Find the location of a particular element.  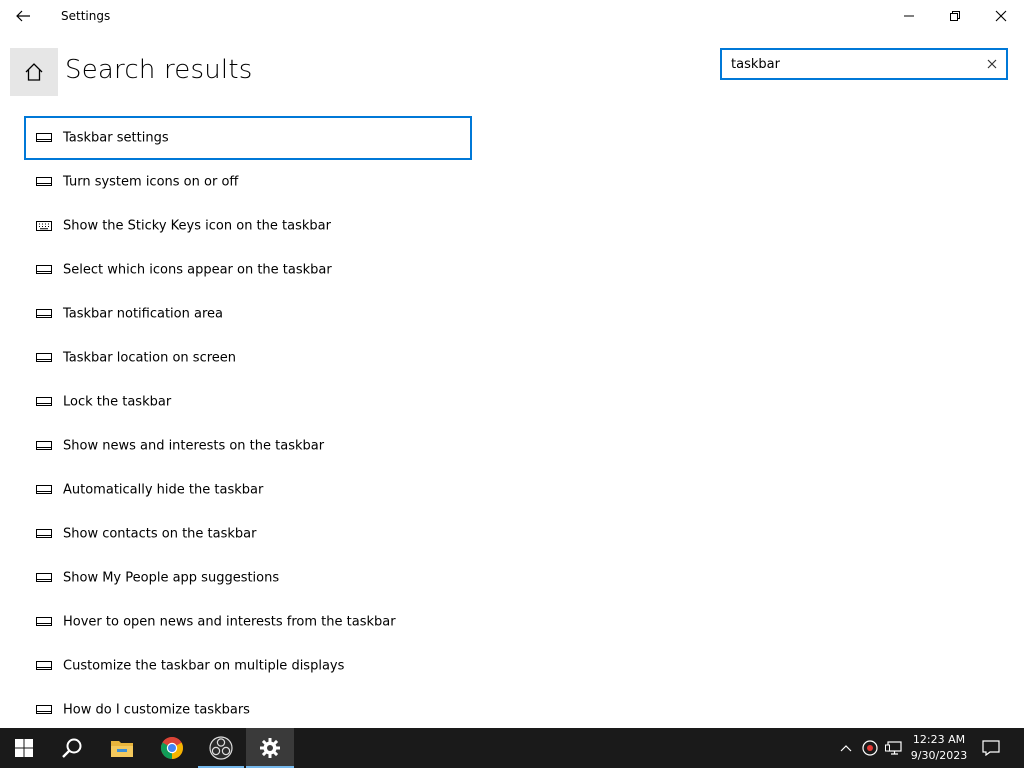

back-arrow-icon is located at coordinates (23, 16).